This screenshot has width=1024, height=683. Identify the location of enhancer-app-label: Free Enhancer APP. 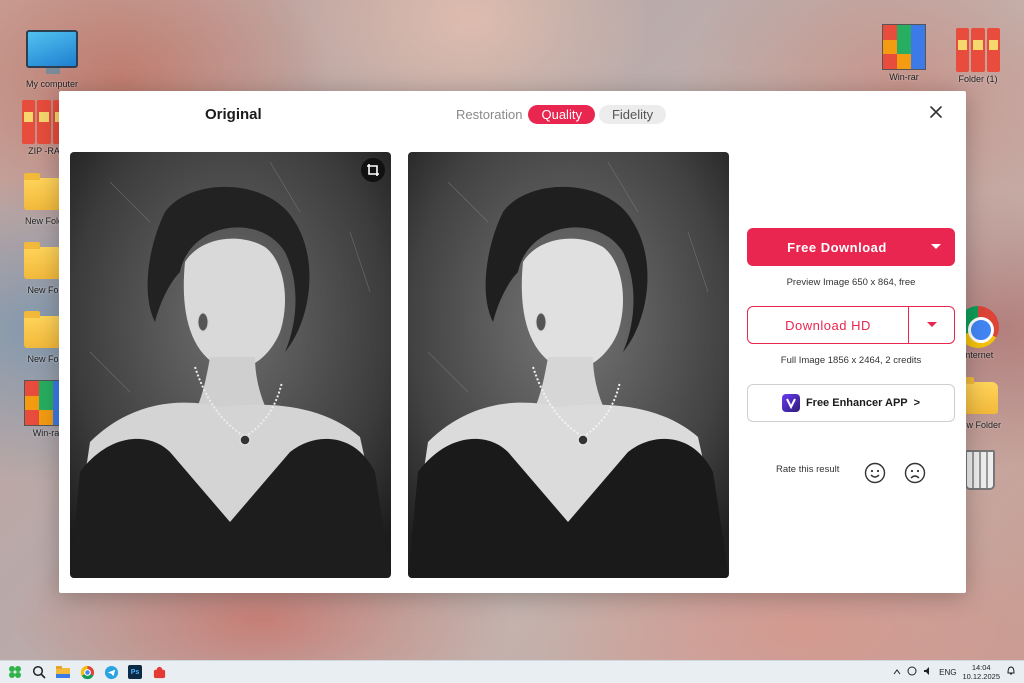
(856, 403).